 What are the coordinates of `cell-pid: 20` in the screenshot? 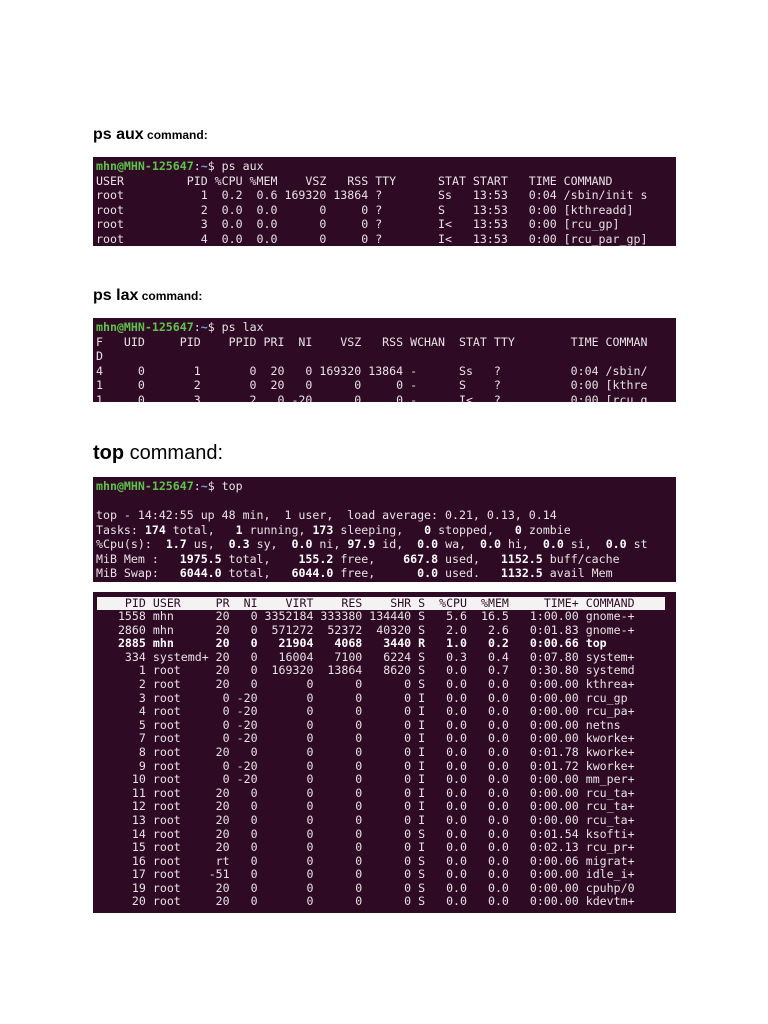 It's located at (121, 901).